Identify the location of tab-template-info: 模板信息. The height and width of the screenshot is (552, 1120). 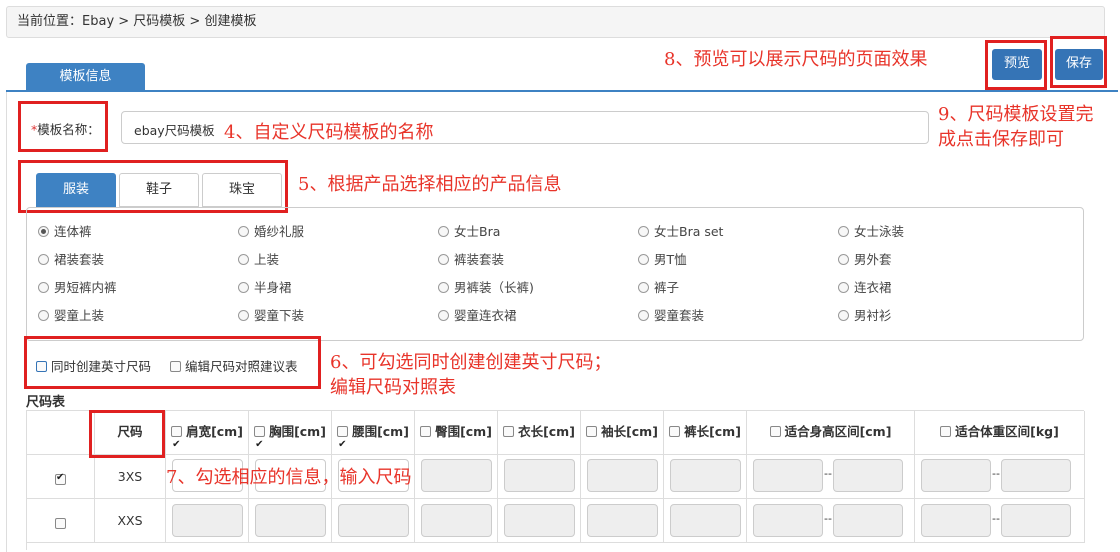
(85, 76).